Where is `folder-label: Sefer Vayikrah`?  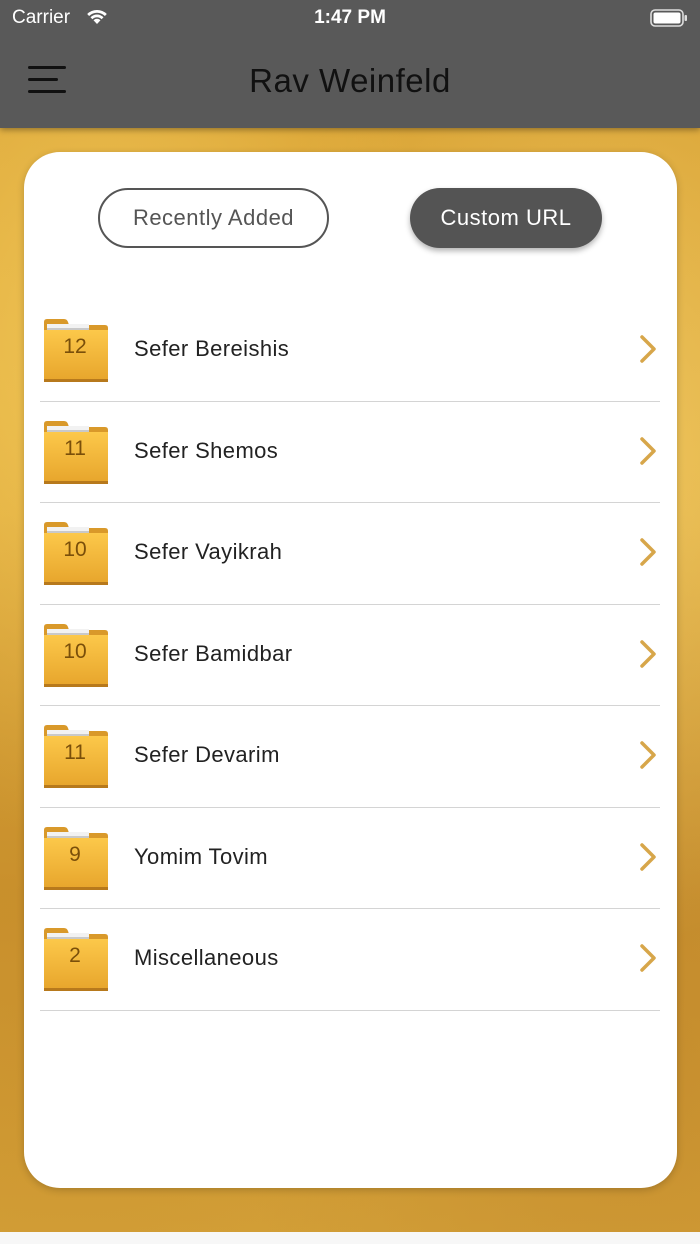
folder-label: Sefer Vayikrah is located at coordinates (208, 551).